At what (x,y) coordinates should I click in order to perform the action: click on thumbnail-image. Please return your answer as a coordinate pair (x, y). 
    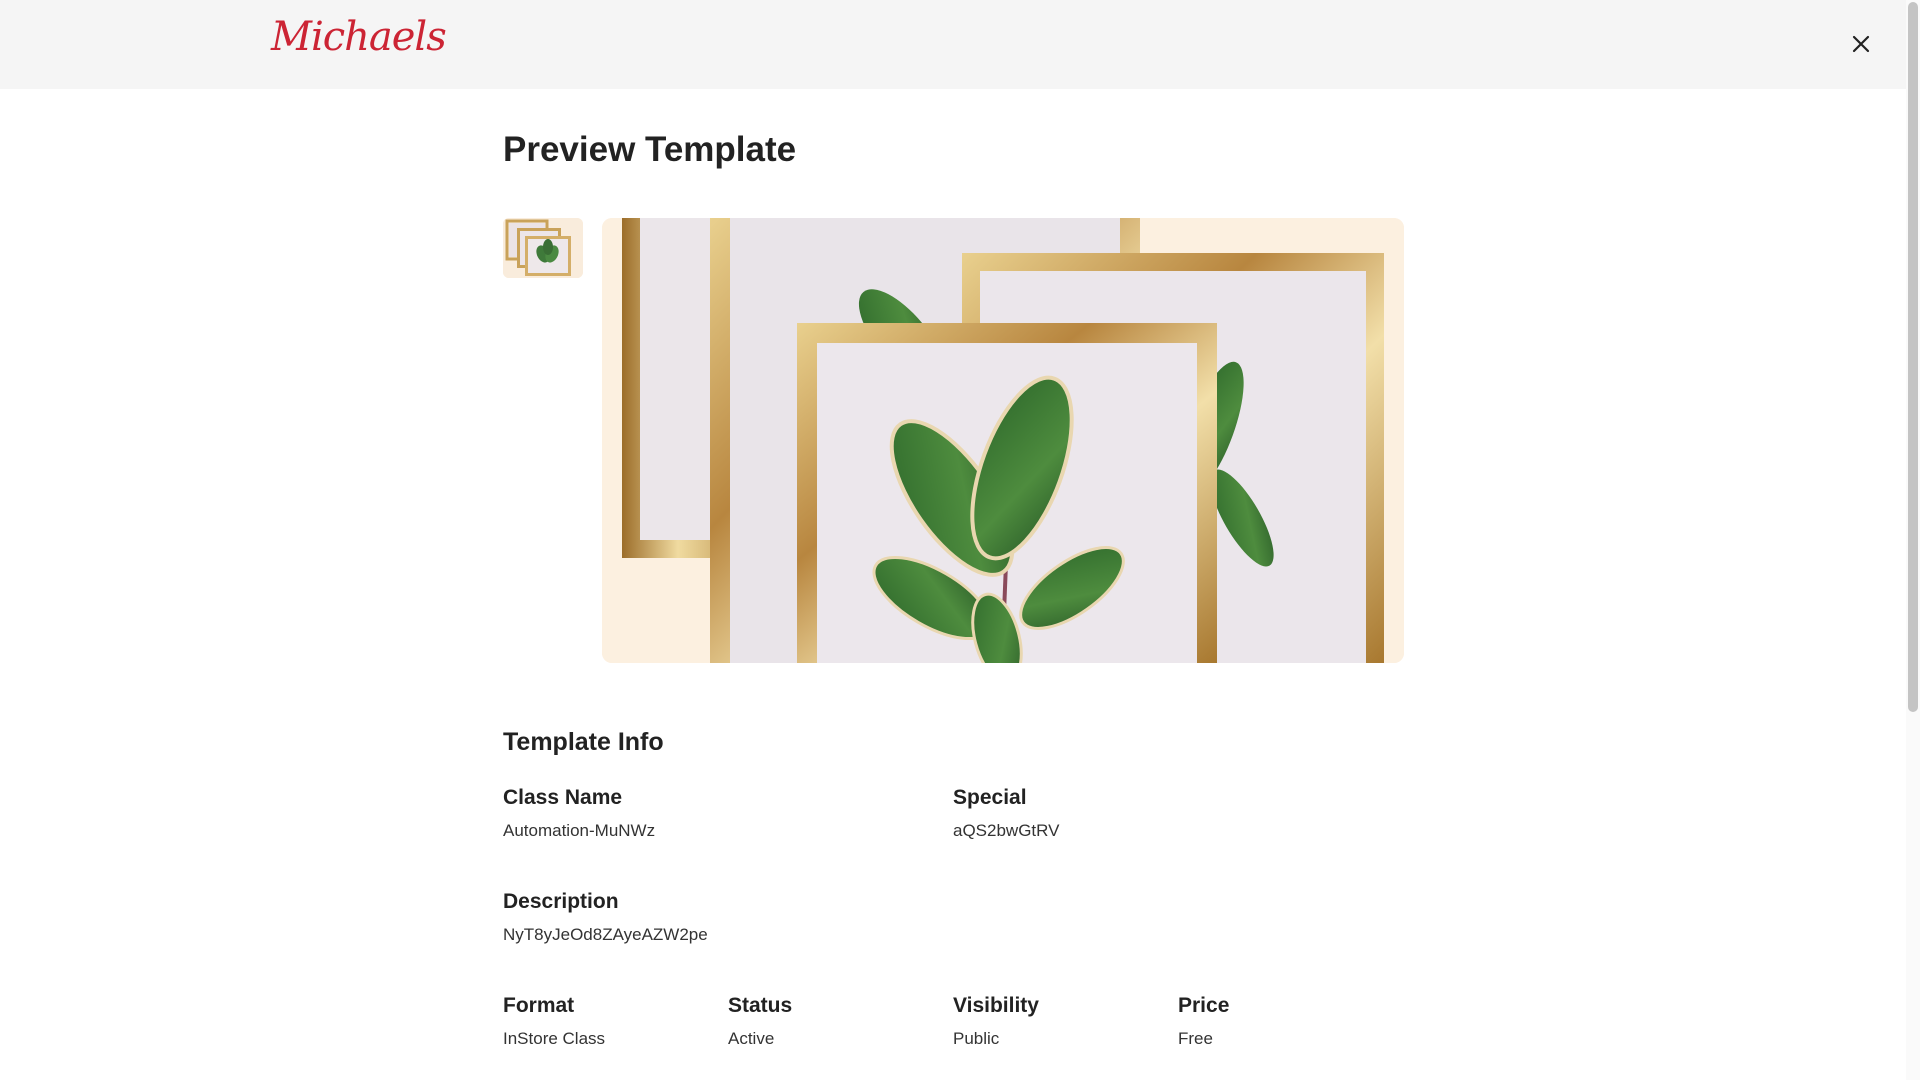
    Looking at the image, I should click on (543, 248).